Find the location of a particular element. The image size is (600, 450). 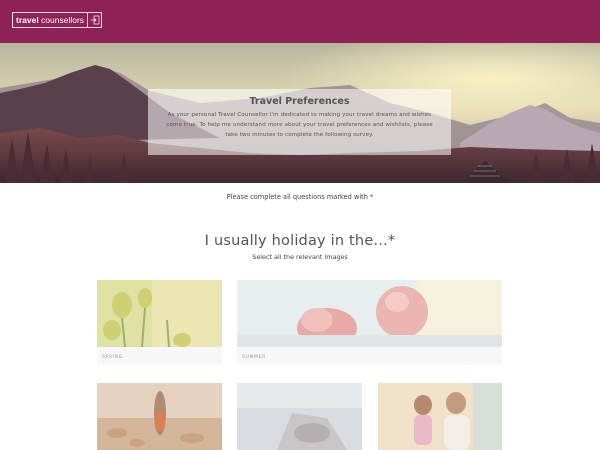

logo-text: travel counsellors is located at coordinates (50, 20).